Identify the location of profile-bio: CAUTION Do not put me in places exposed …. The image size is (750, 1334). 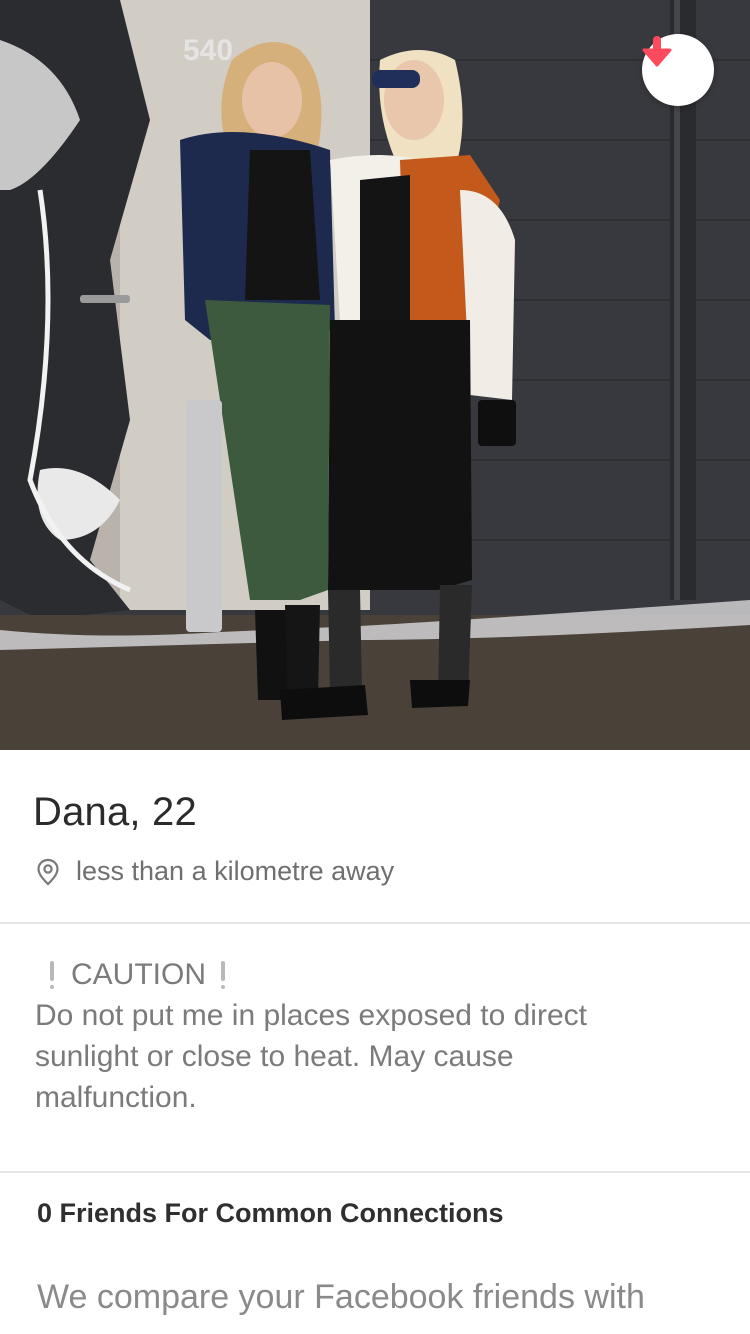
(380, 1036).